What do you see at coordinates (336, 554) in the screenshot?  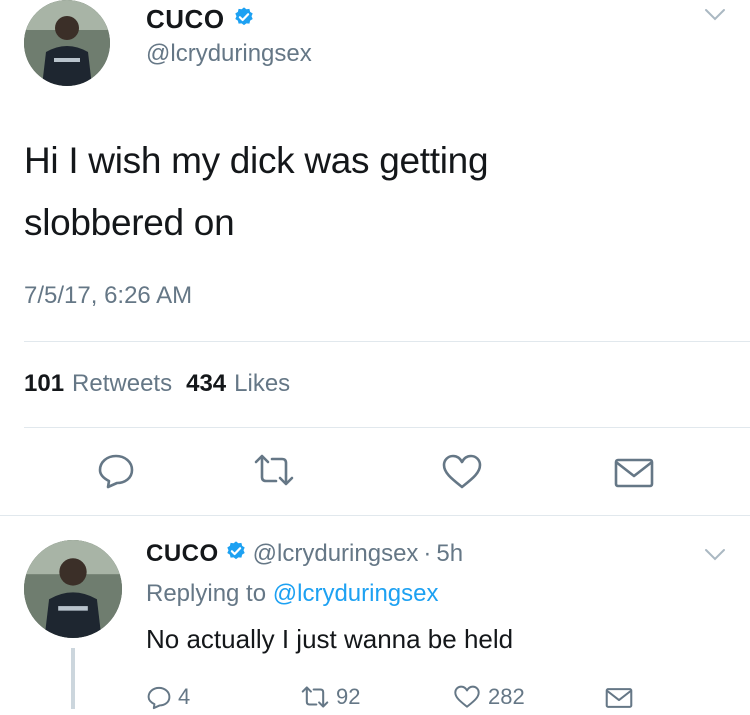 I see `reply-handle: @lcryduringsex` at bounding box center [336, 554].